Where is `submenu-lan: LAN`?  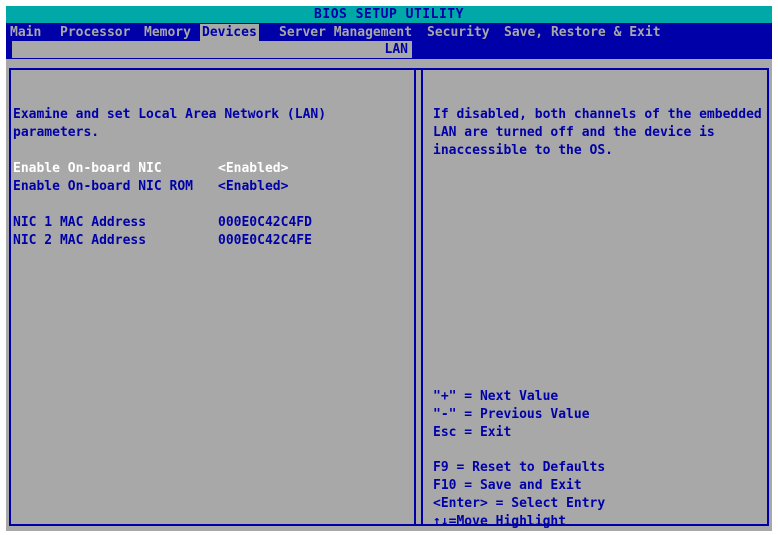
submenu-lan: LAN is located at coordinates (212, 49).